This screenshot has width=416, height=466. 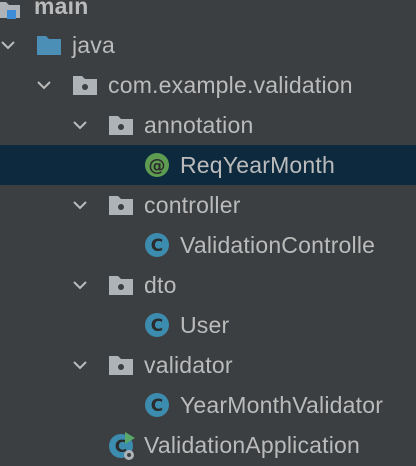 I want to click on tree-label: User, so click(x=205, y=325).